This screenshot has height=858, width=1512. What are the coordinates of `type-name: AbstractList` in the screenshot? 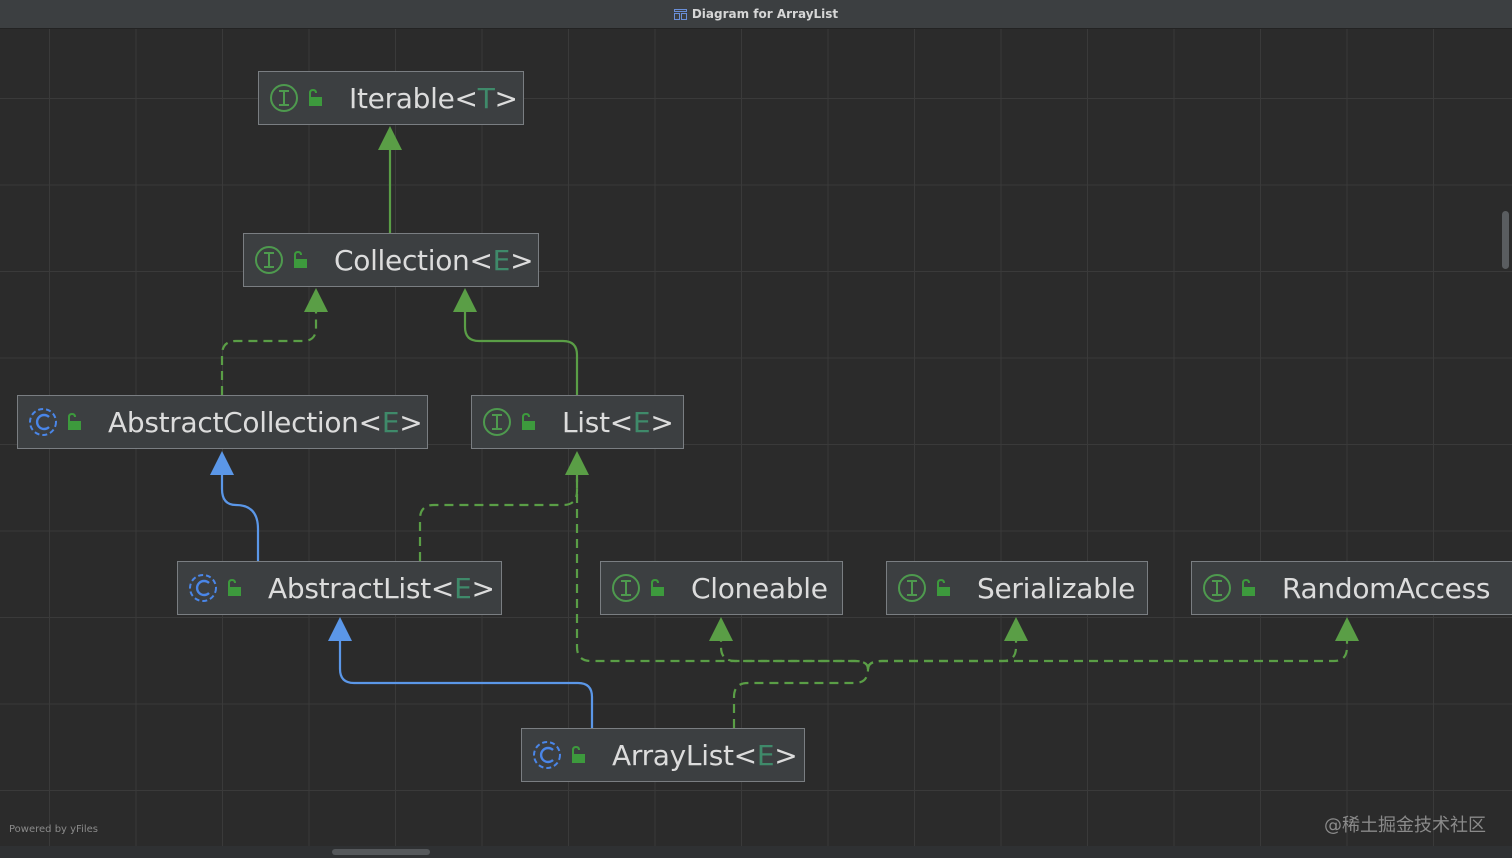 It's located at (349, 588).